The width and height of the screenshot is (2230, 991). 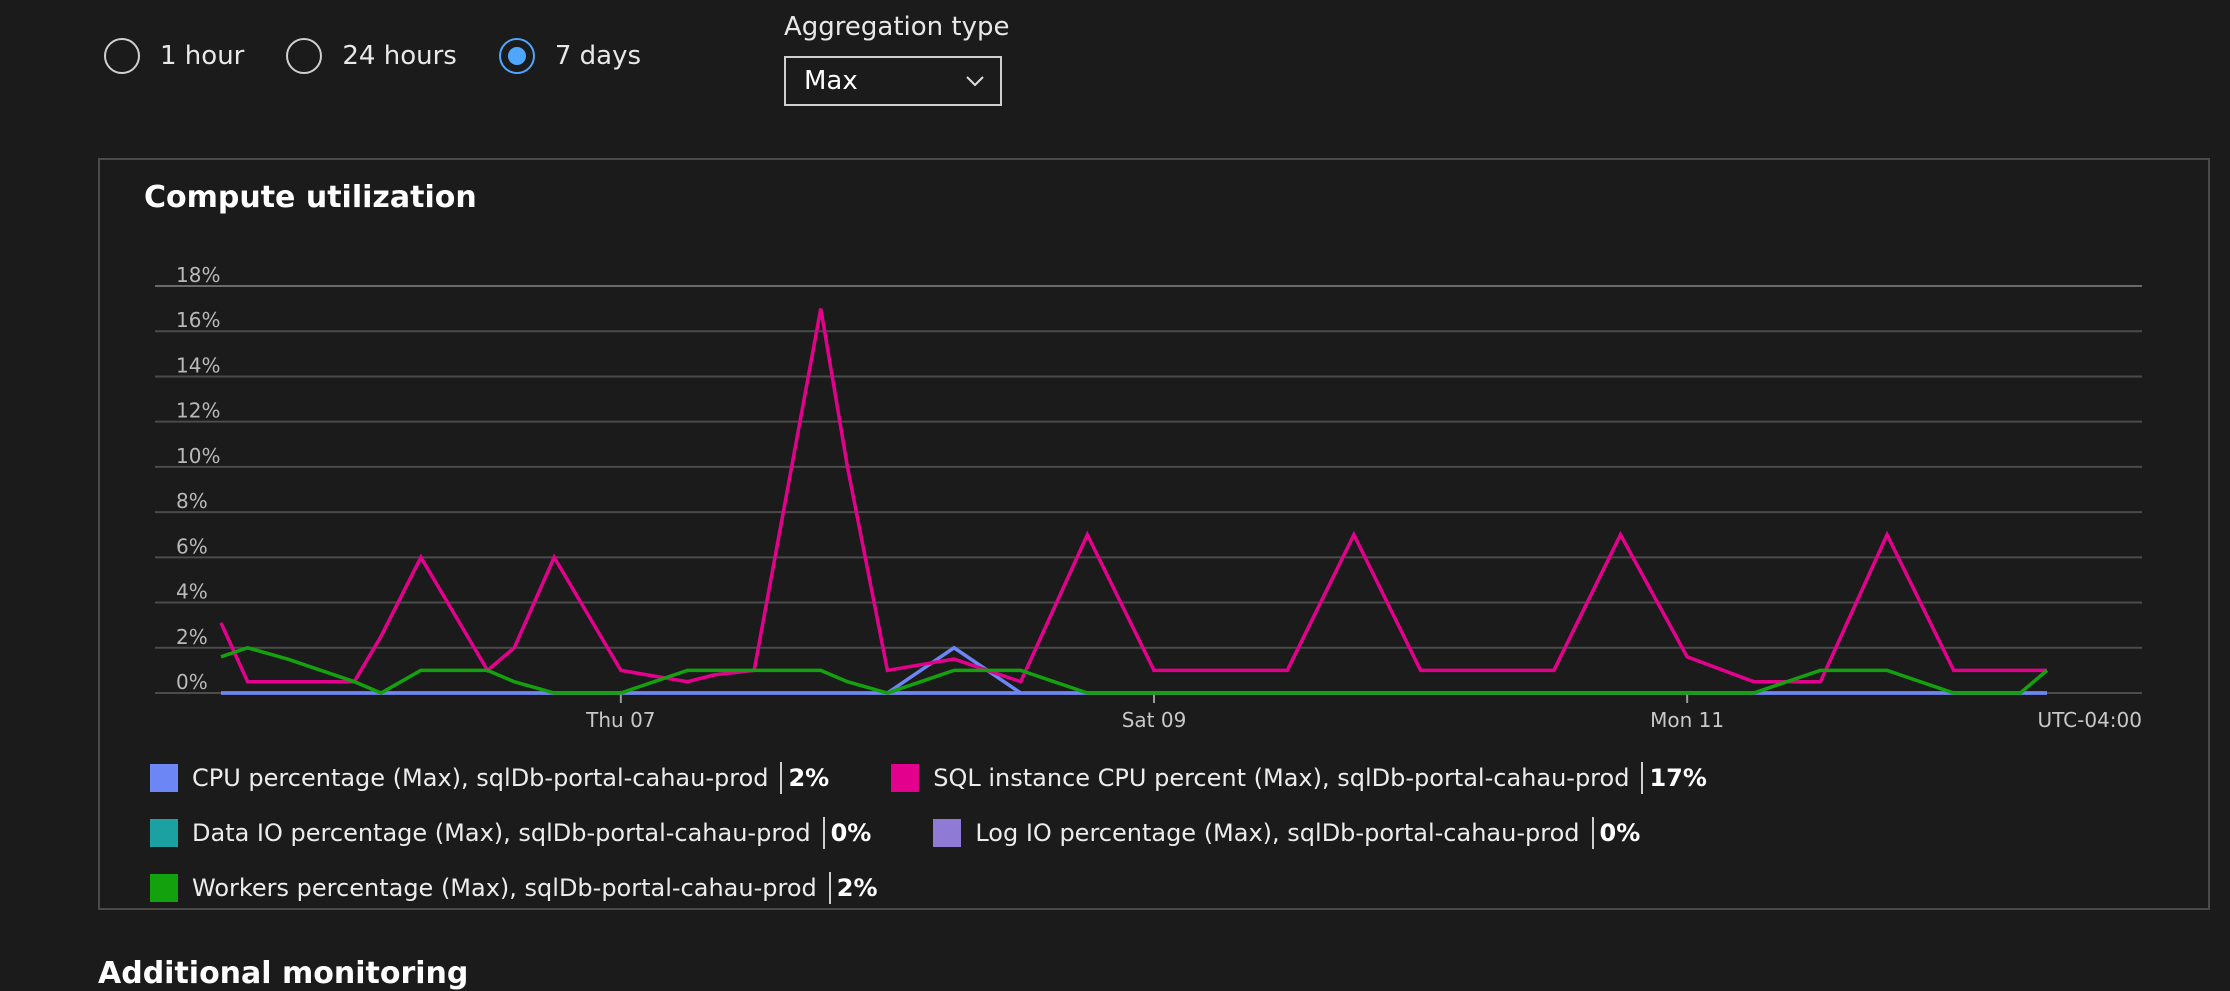 I want to click on legend-value-cpu: 2%, so click(x=809, y=778).